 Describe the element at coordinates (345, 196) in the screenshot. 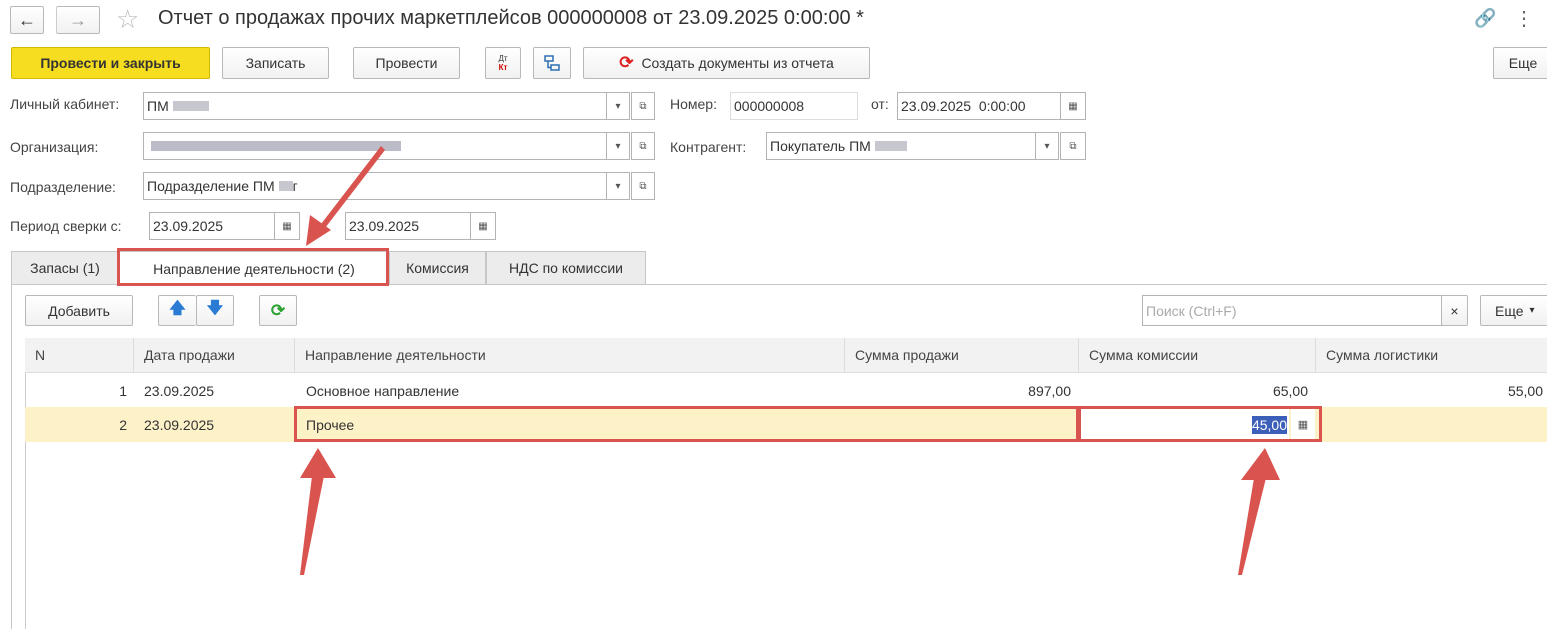

I see `arrow-to-tab` at that location.